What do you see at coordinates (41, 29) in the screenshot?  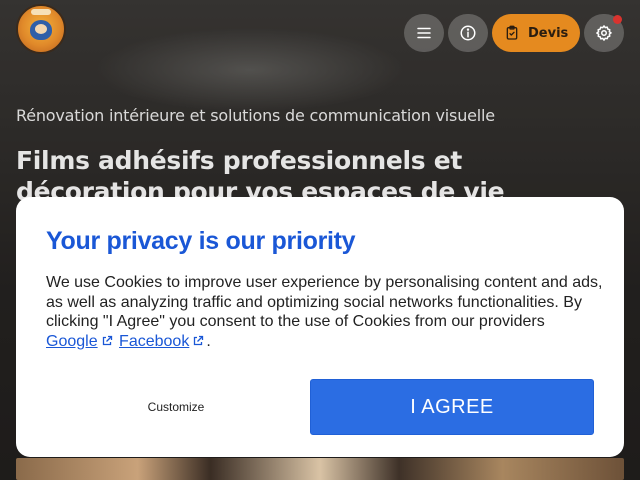 I see `bear-mascot-logo` at bounding box center [41, 29].